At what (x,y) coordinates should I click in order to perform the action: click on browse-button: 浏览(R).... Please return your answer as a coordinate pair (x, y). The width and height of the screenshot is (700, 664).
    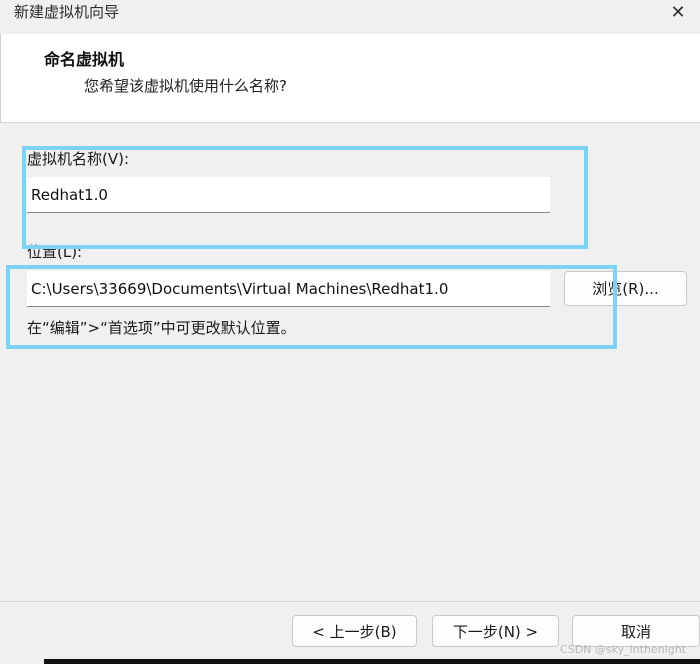
    Looking at the image, I should click on (625, 288).